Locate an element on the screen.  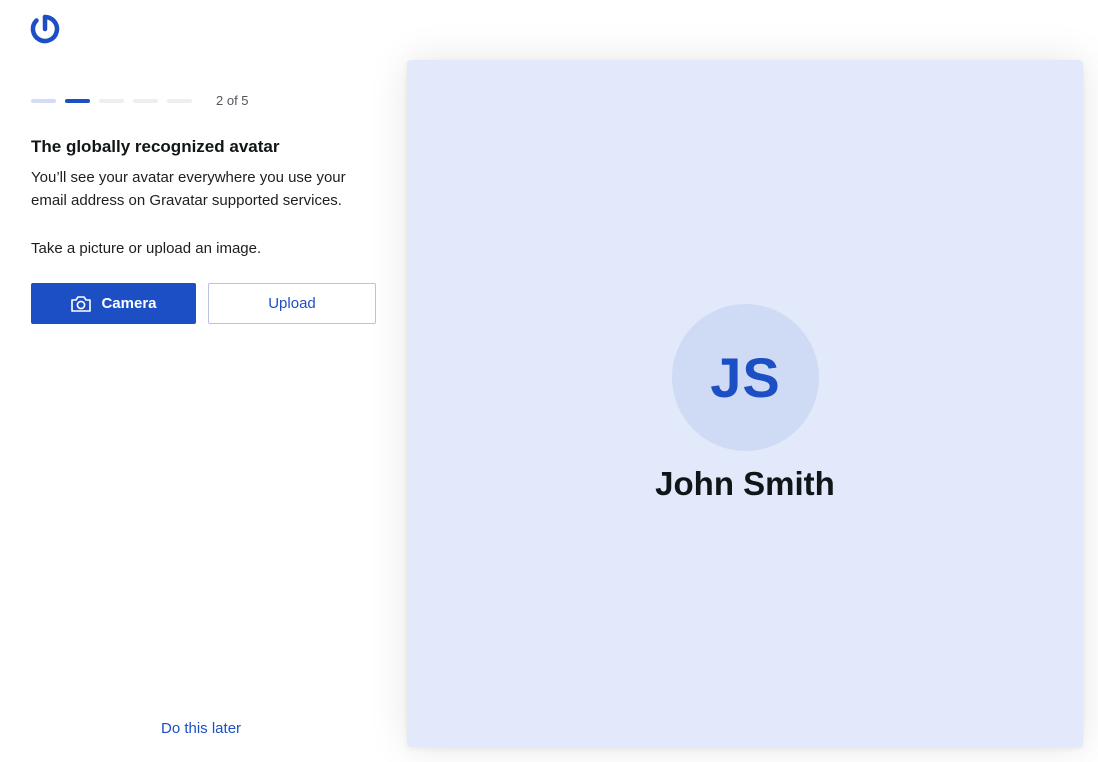
do-this-later-link: Do this later is located at coordinates (201, 728).